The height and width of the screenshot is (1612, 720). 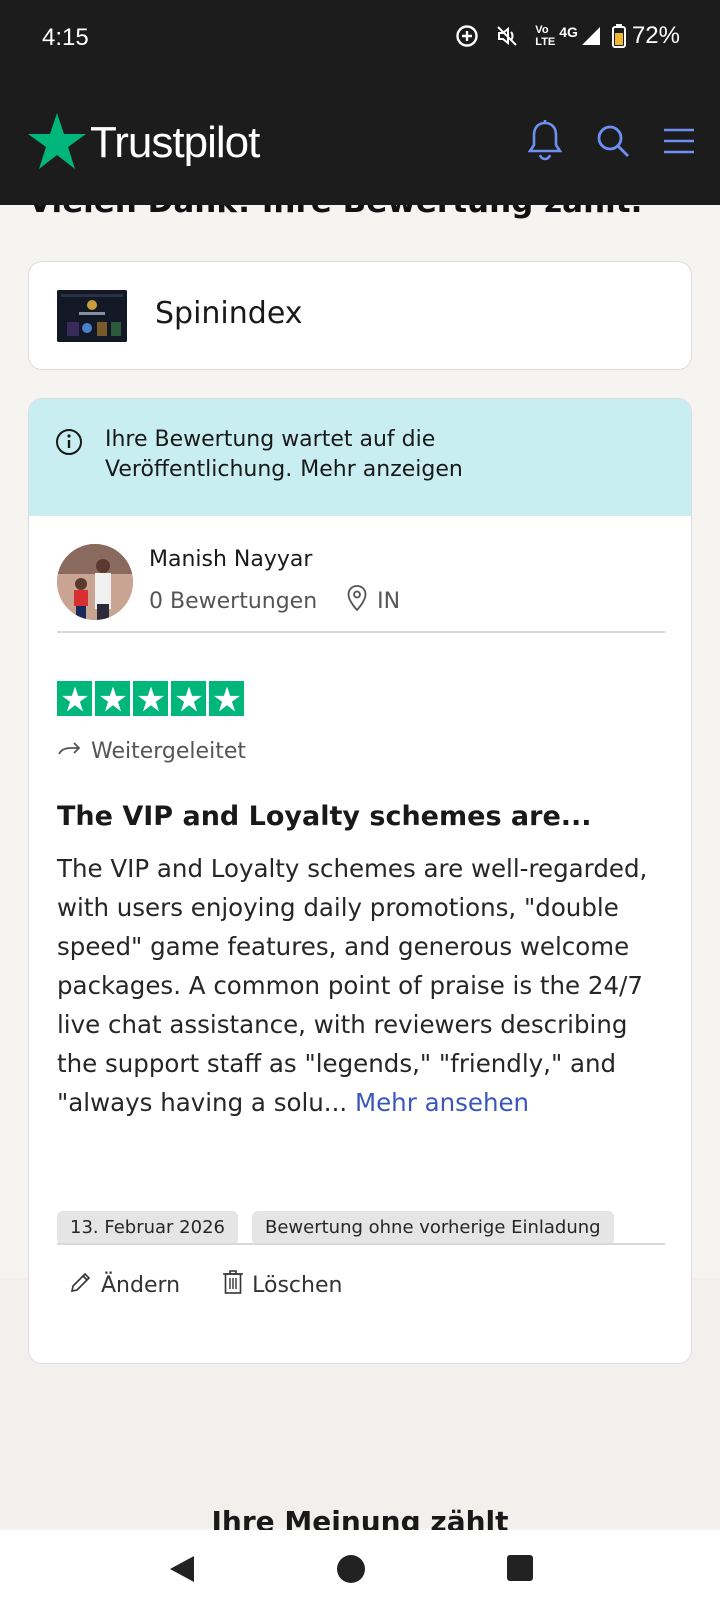 I want to click on star-rating, so click(x=150, y=698).